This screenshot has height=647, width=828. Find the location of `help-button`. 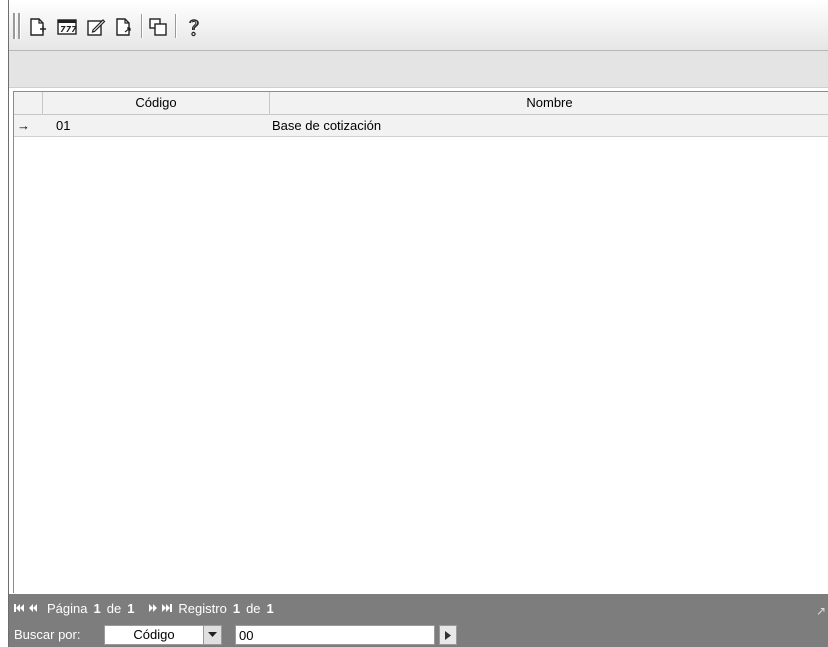

help-button is located at coordinates (194, 27).